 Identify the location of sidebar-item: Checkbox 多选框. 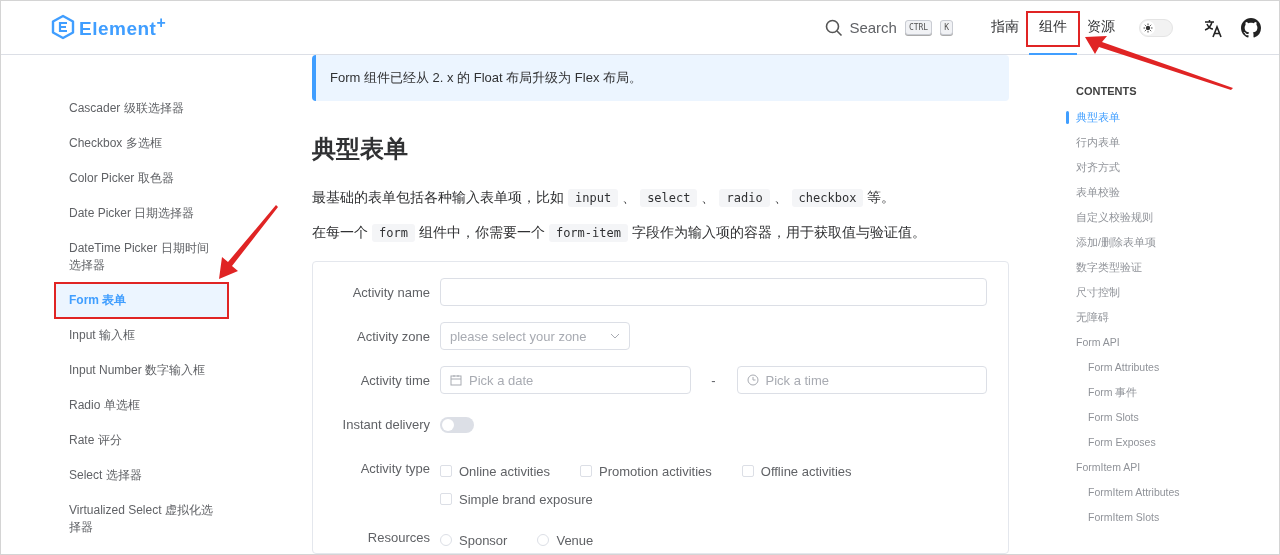
(141, 143).